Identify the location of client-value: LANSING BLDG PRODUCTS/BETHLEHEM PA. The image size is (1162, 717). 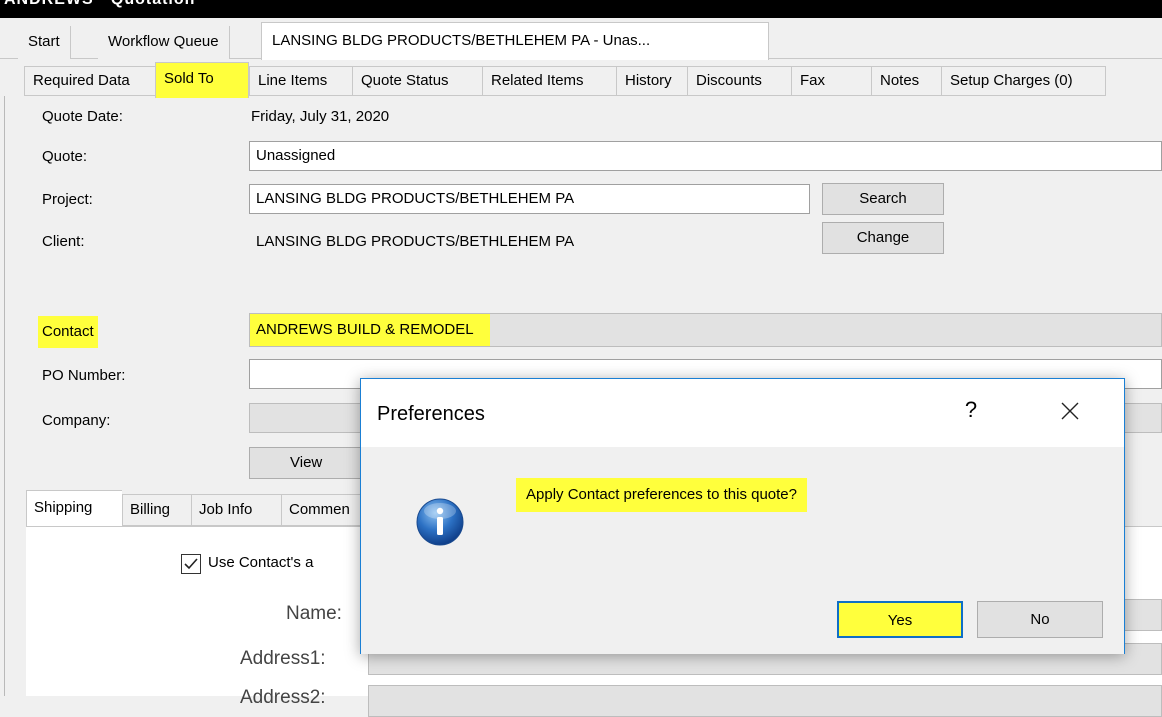
(415, 241).